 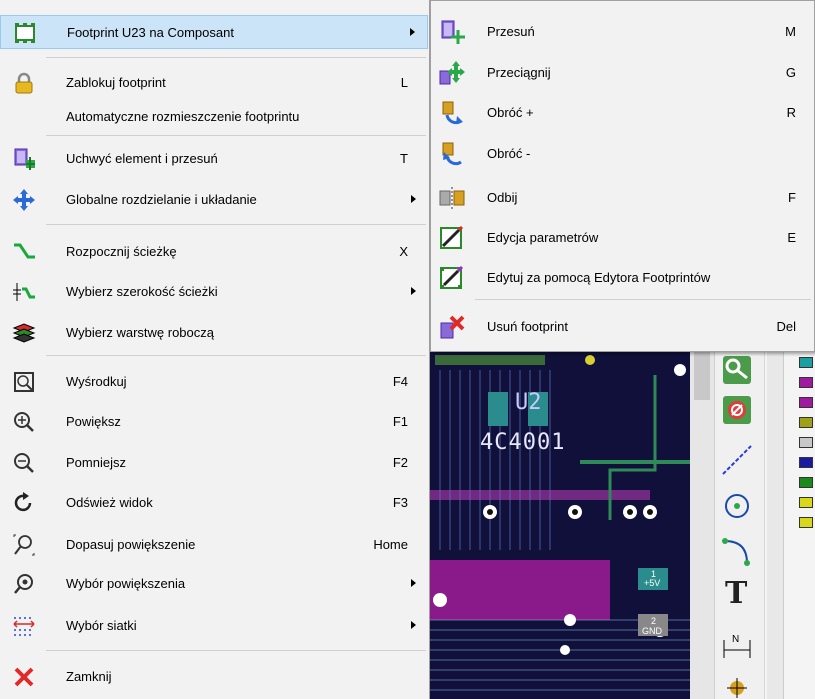 I want to click on zoom-out-icon, so click(x=24, y=463).